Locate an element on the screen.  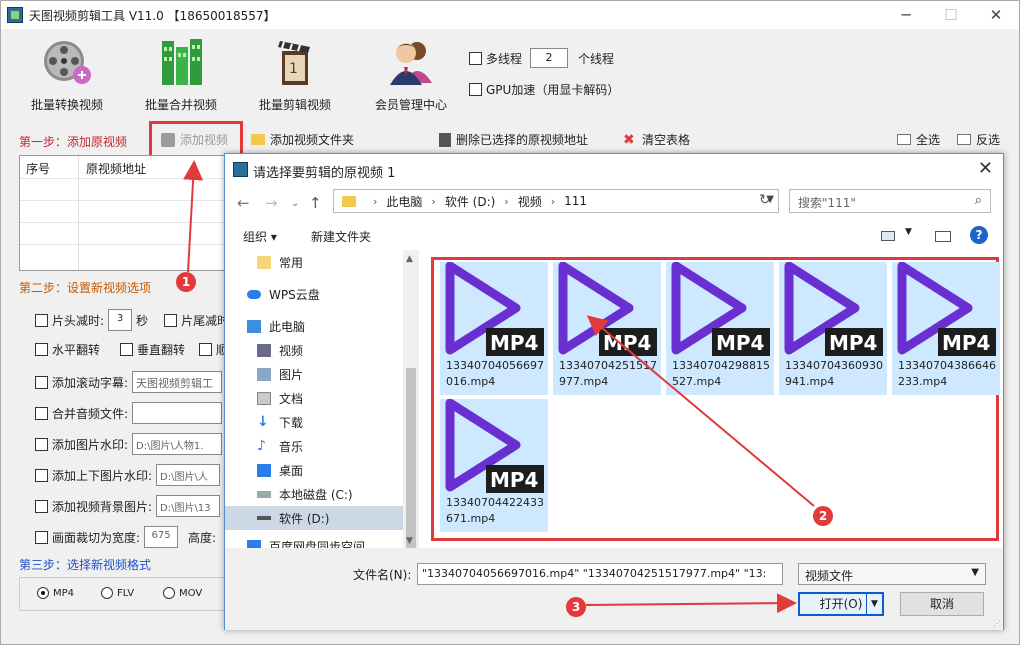
breadcrumb-video: 视频 is located at coordinates (530, 201).